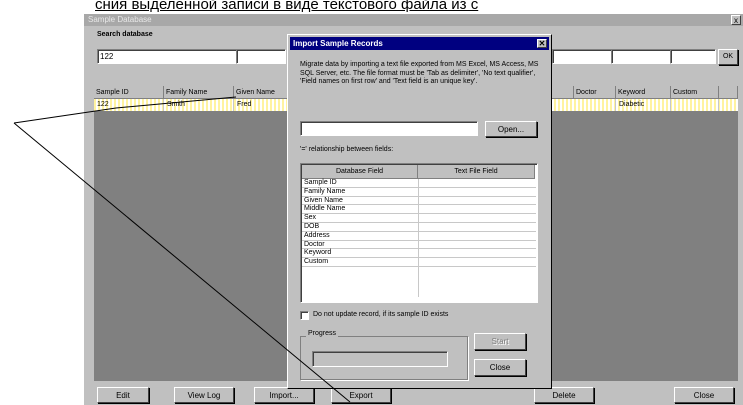  Describe the element at coordinates (65, 115) in the screenshot. I see `annotation-line-row-start` at that location.